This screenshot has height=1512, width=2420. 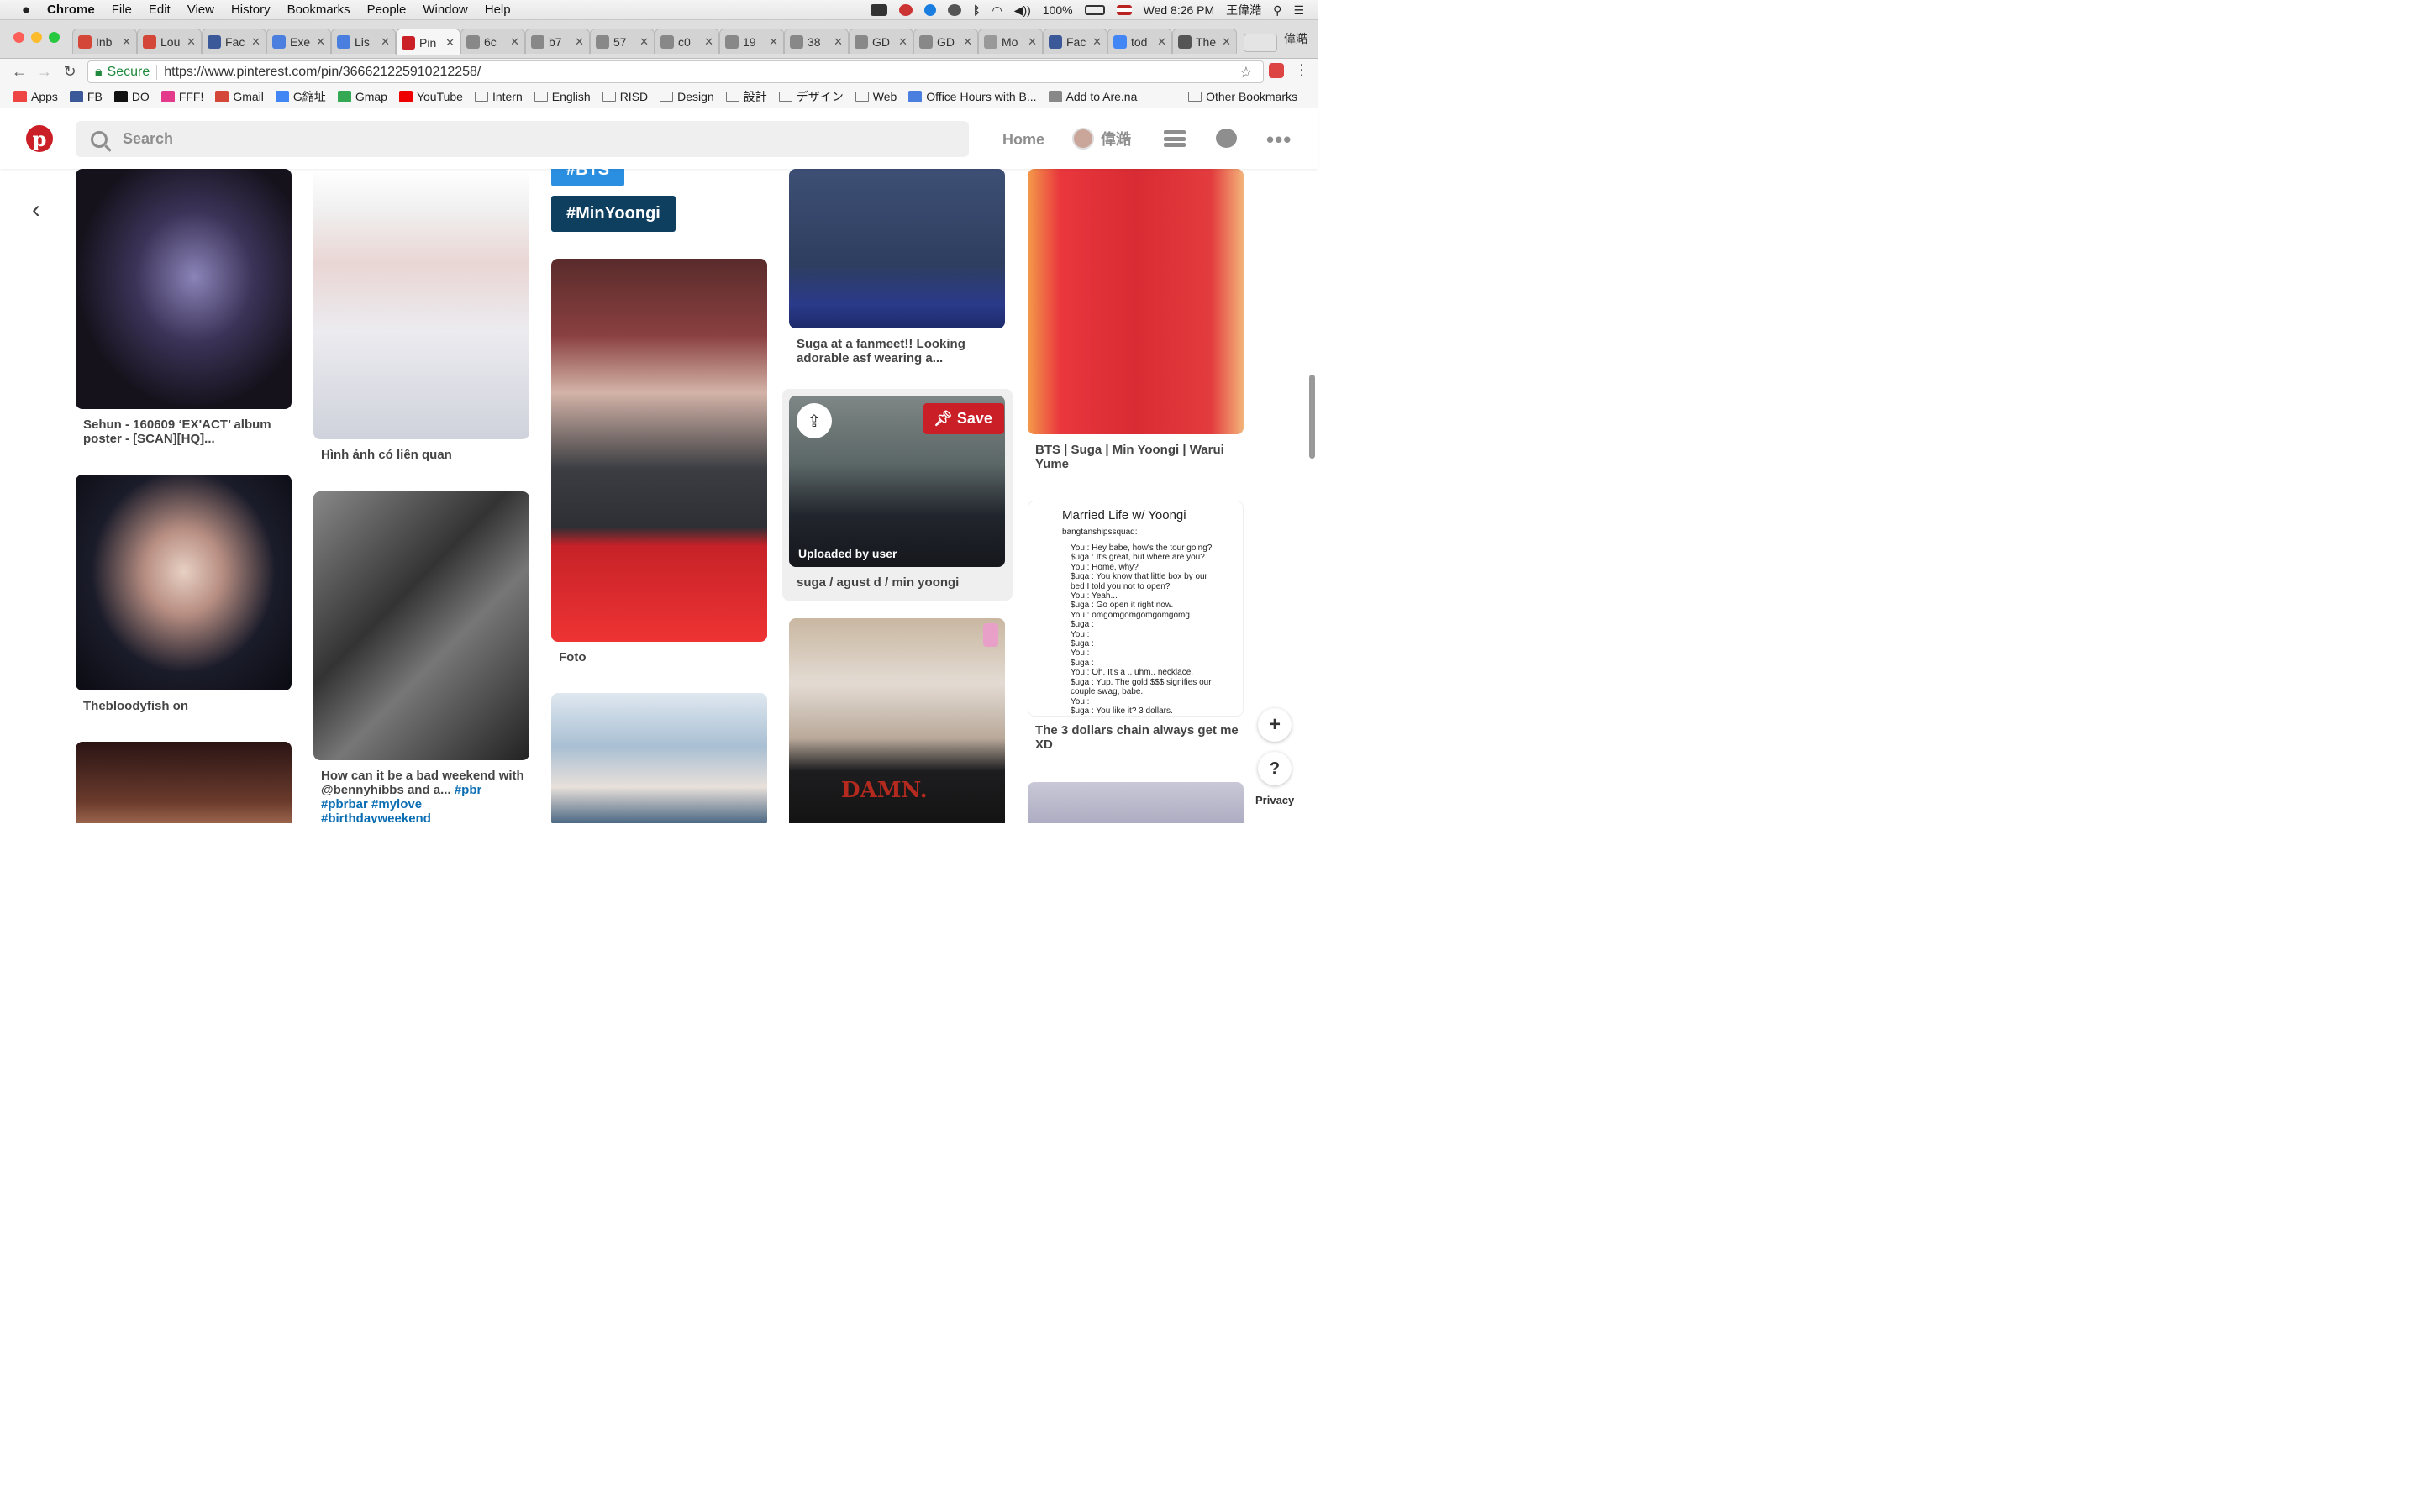 What do you see at coordinates (1179, 10) in the screenshot?
I see `clock: Wed 8:26 PM` at bounding box center [1179, 10].